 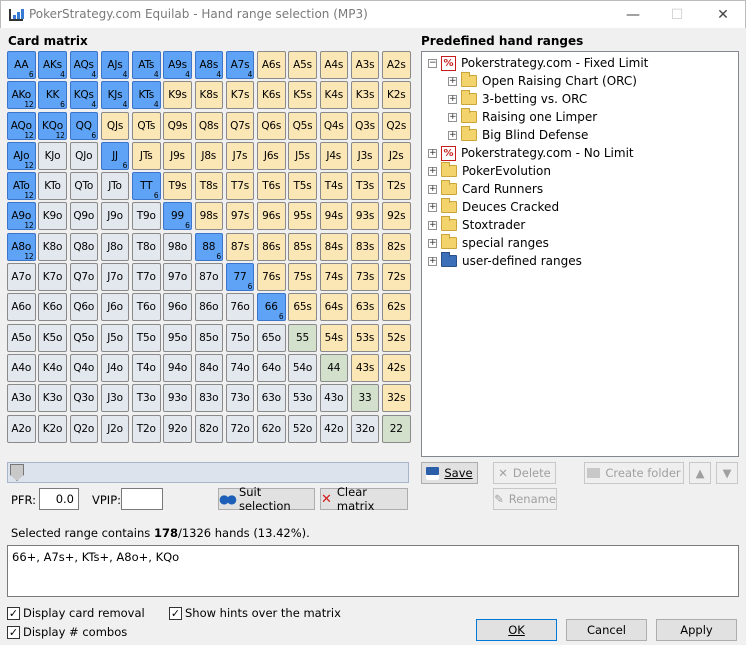 I want to click on hand-cell: K3s, so click(x=365, y=95).